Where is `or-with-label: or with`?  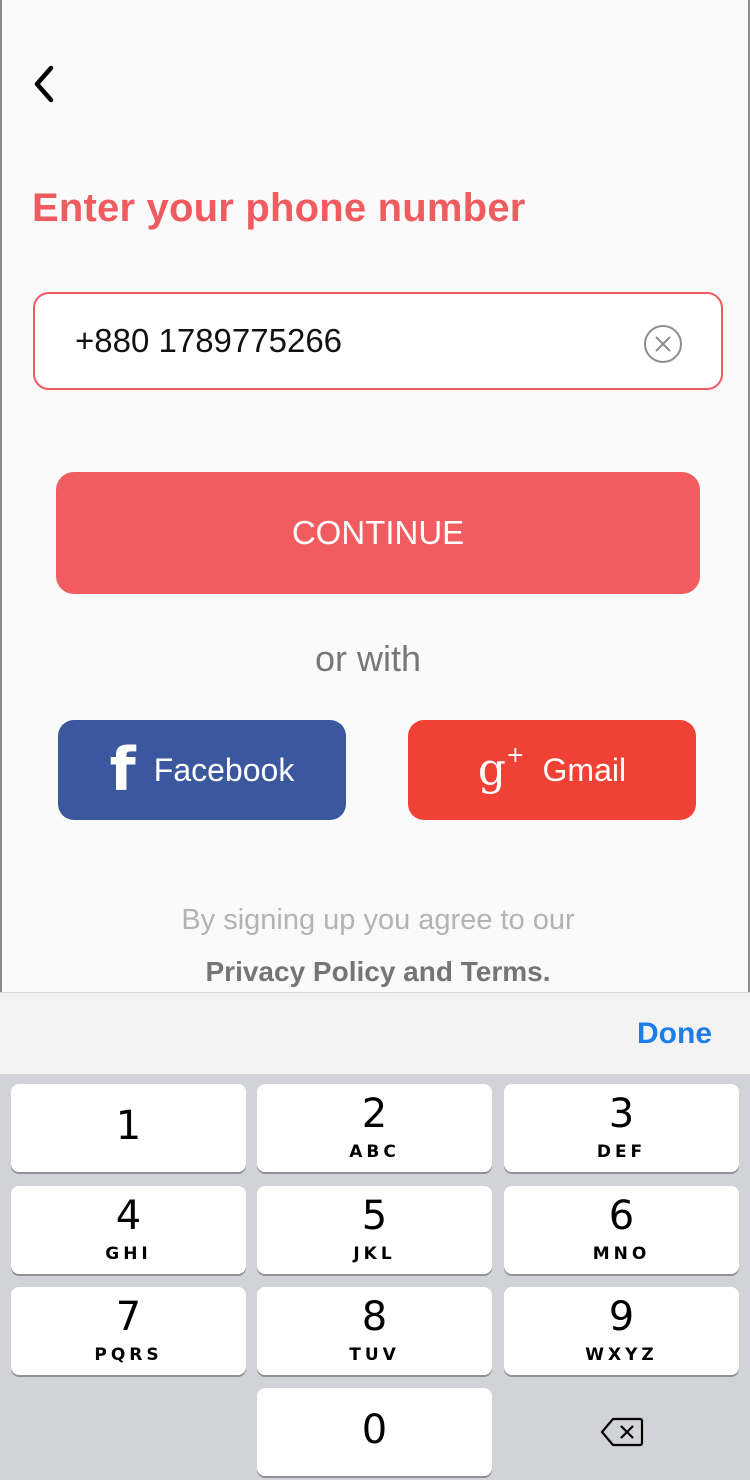
or-with-label: or with is located at coordinates (368, 658).